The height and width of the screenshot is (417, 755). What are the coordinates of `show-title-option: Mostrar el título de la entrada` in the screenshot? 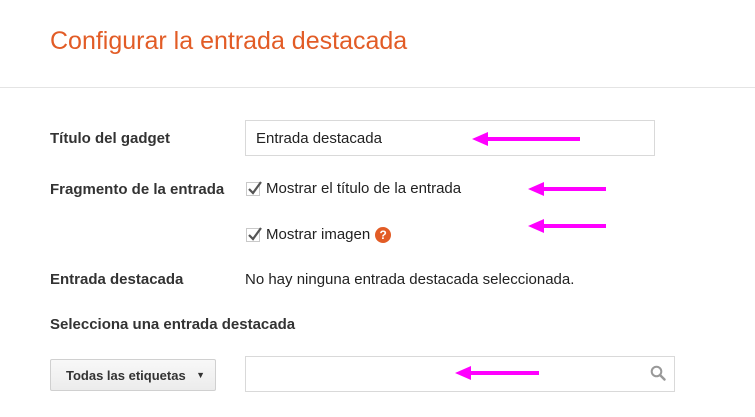 It's located at (353, 188).